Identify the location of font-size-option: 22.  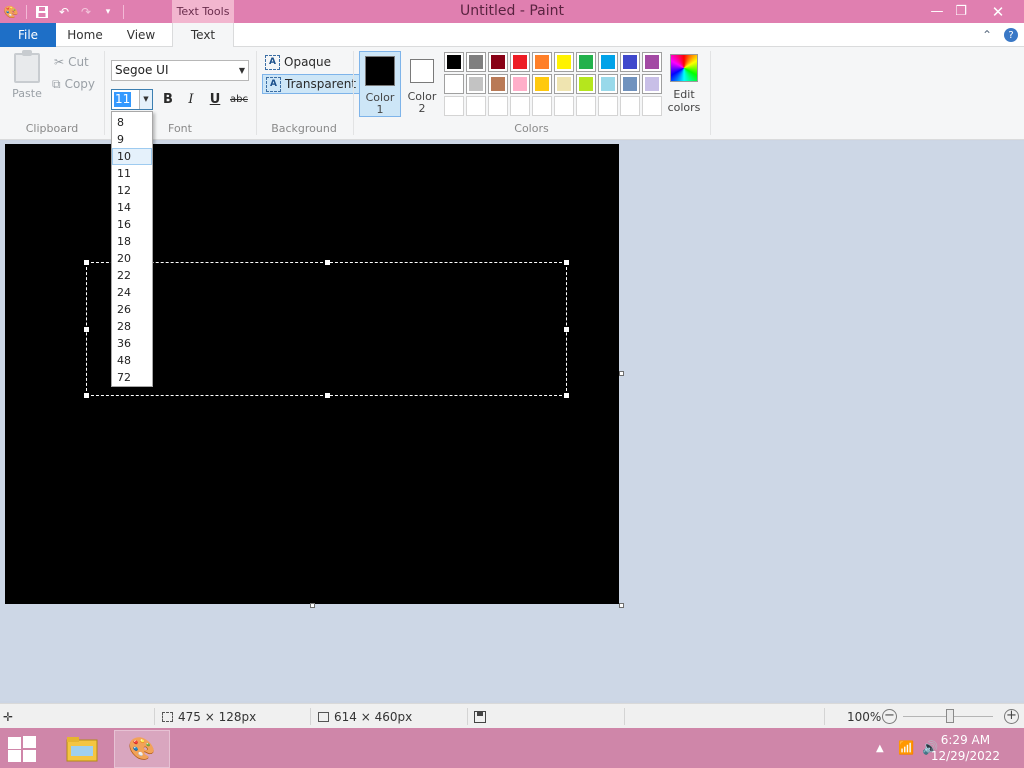
(132, 275).